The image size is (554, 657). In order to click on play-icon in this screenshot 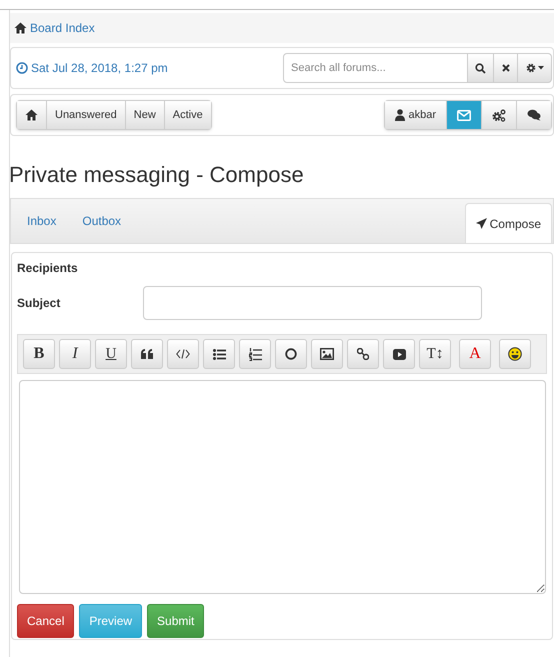, I will do `click(399, 354)`.